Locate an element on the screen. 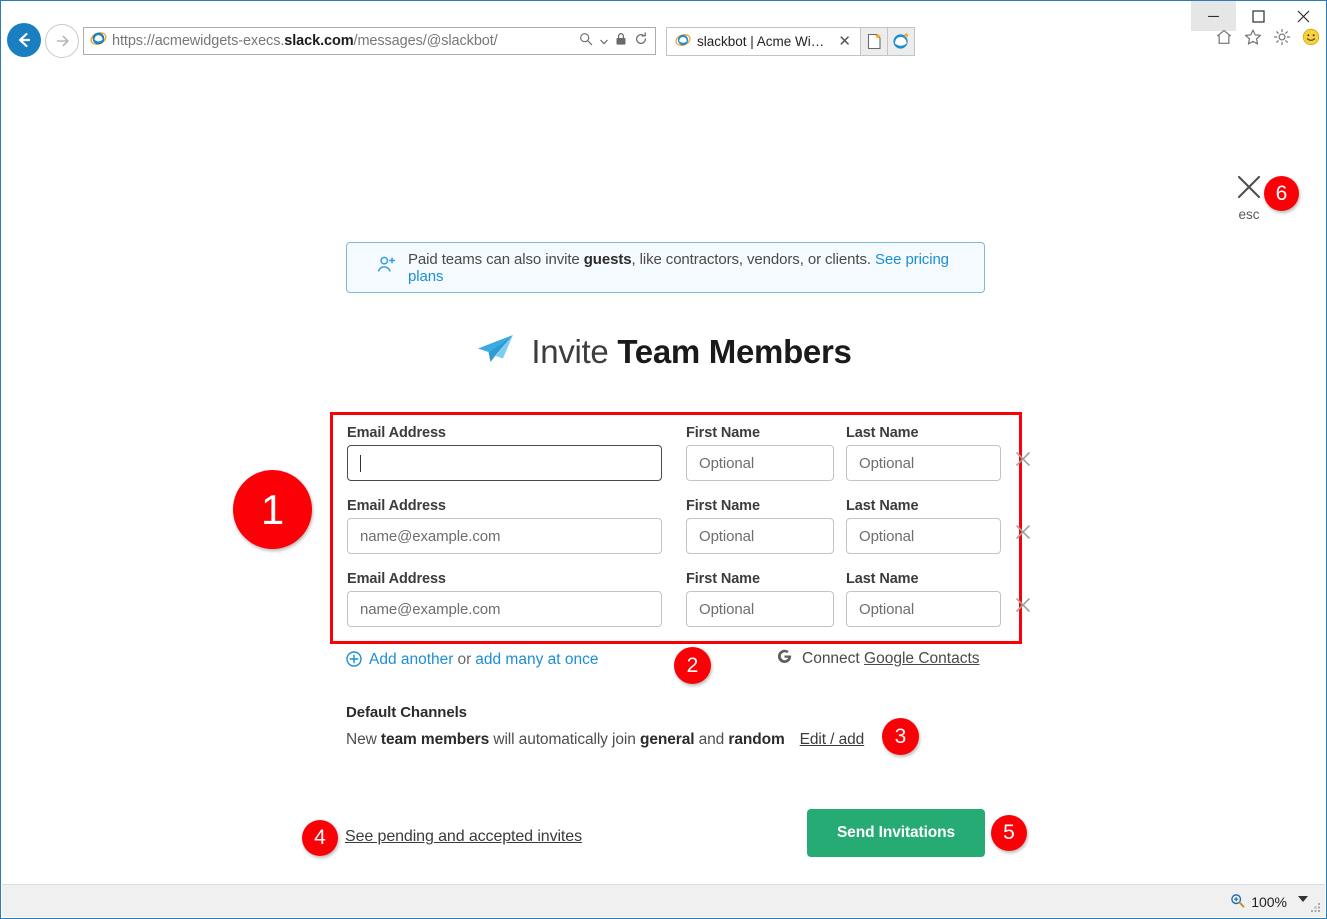 Image resolution: width=1327 pixels, height=919 pixels. dc-desc-3: and is located at coordinates (711, 739).